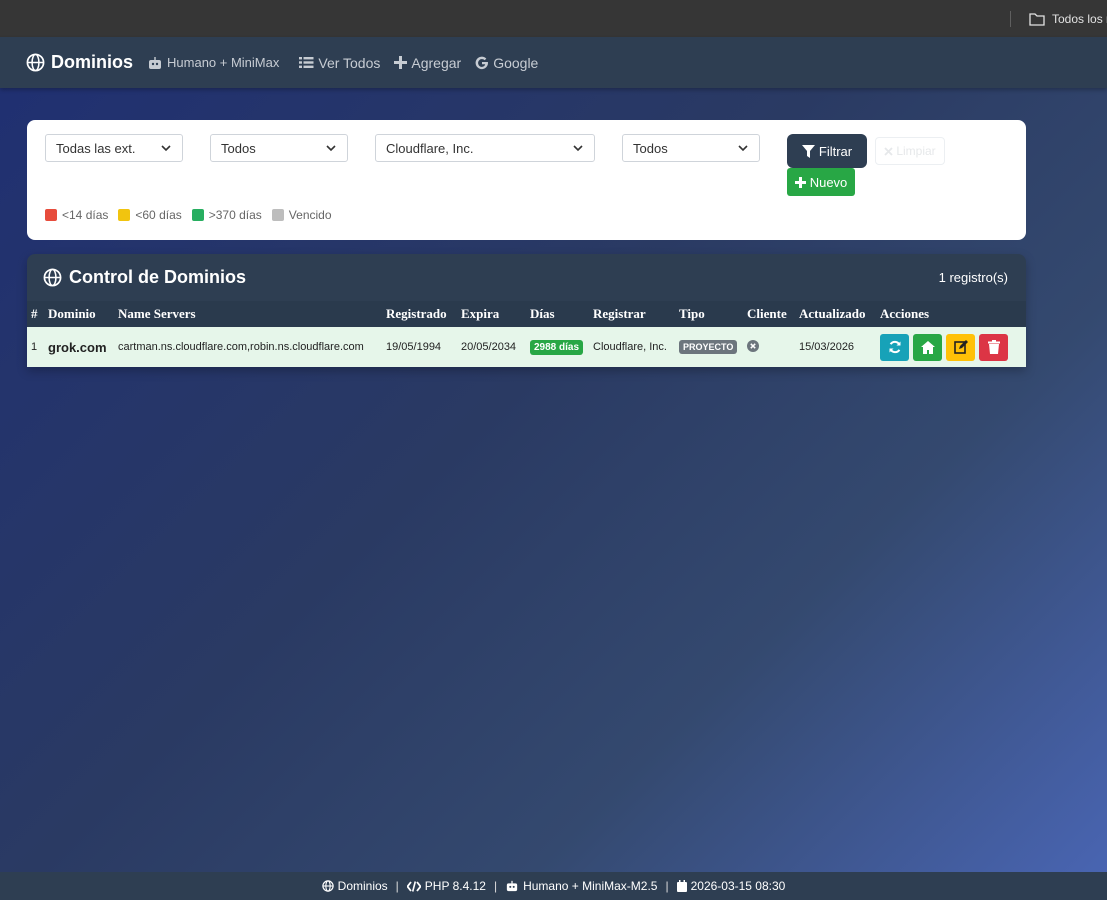 The image size is (1107, 900). I want to click on row-actions-cell, so click(951, 347).